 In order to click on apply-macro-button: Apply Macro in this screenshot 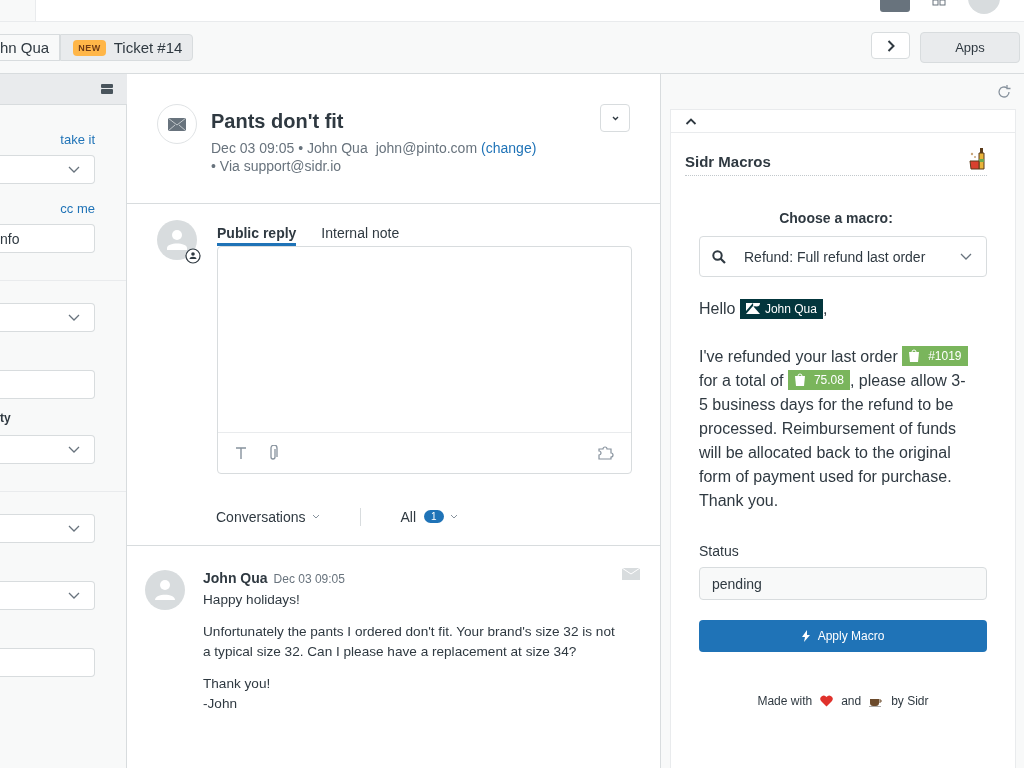, I will do `click(843, 636)`.